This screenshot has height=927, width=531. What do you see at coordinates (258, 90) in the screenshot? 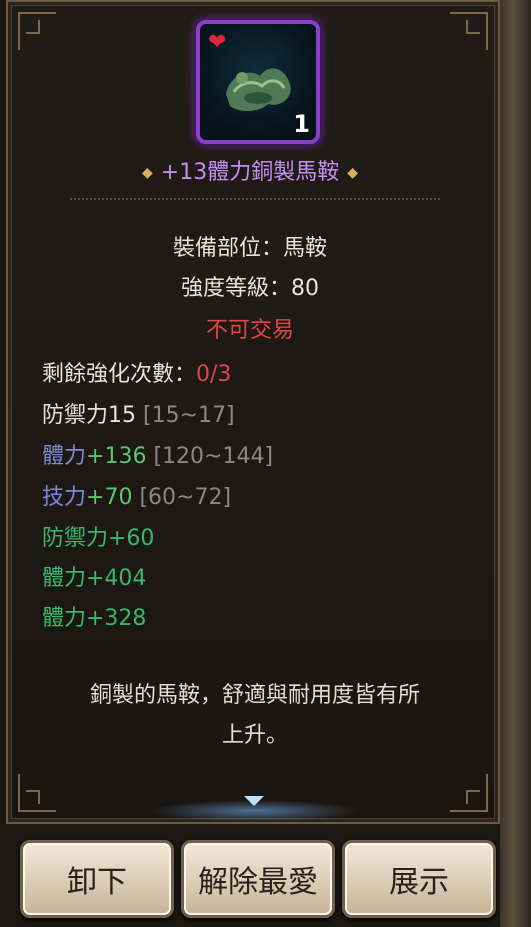
I see `saddle-icon` at bounding box center [258, 90].